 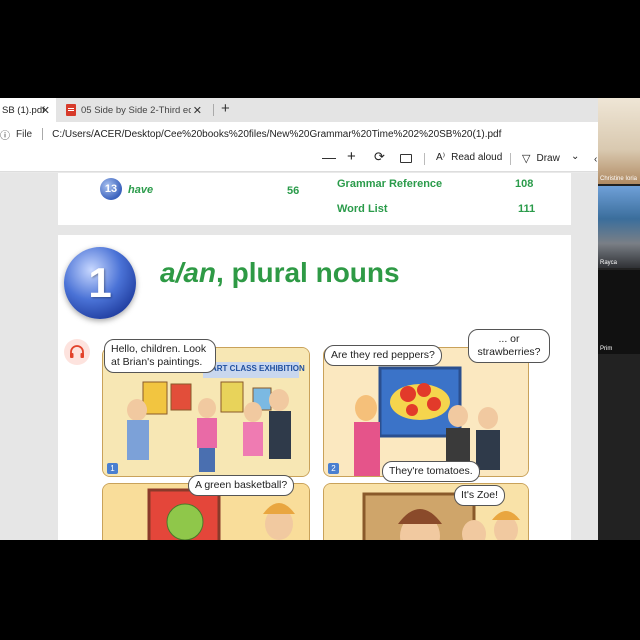 I want to click on unit-name: have, so click(x=141, y=190).